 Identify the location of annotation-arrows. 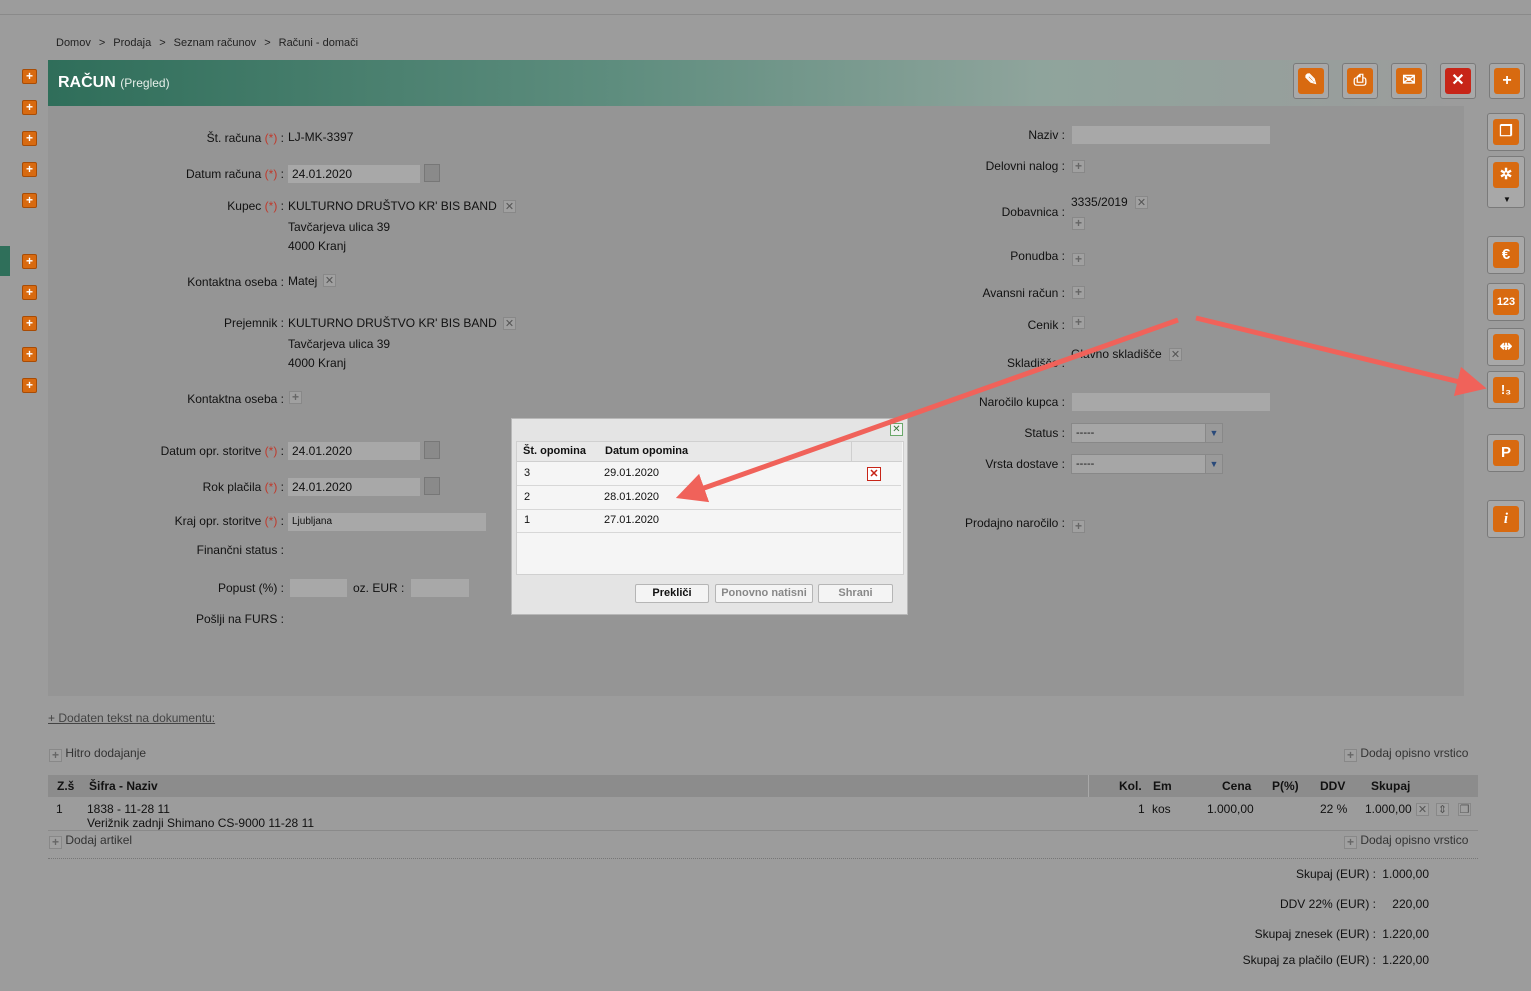
(1081, 409).